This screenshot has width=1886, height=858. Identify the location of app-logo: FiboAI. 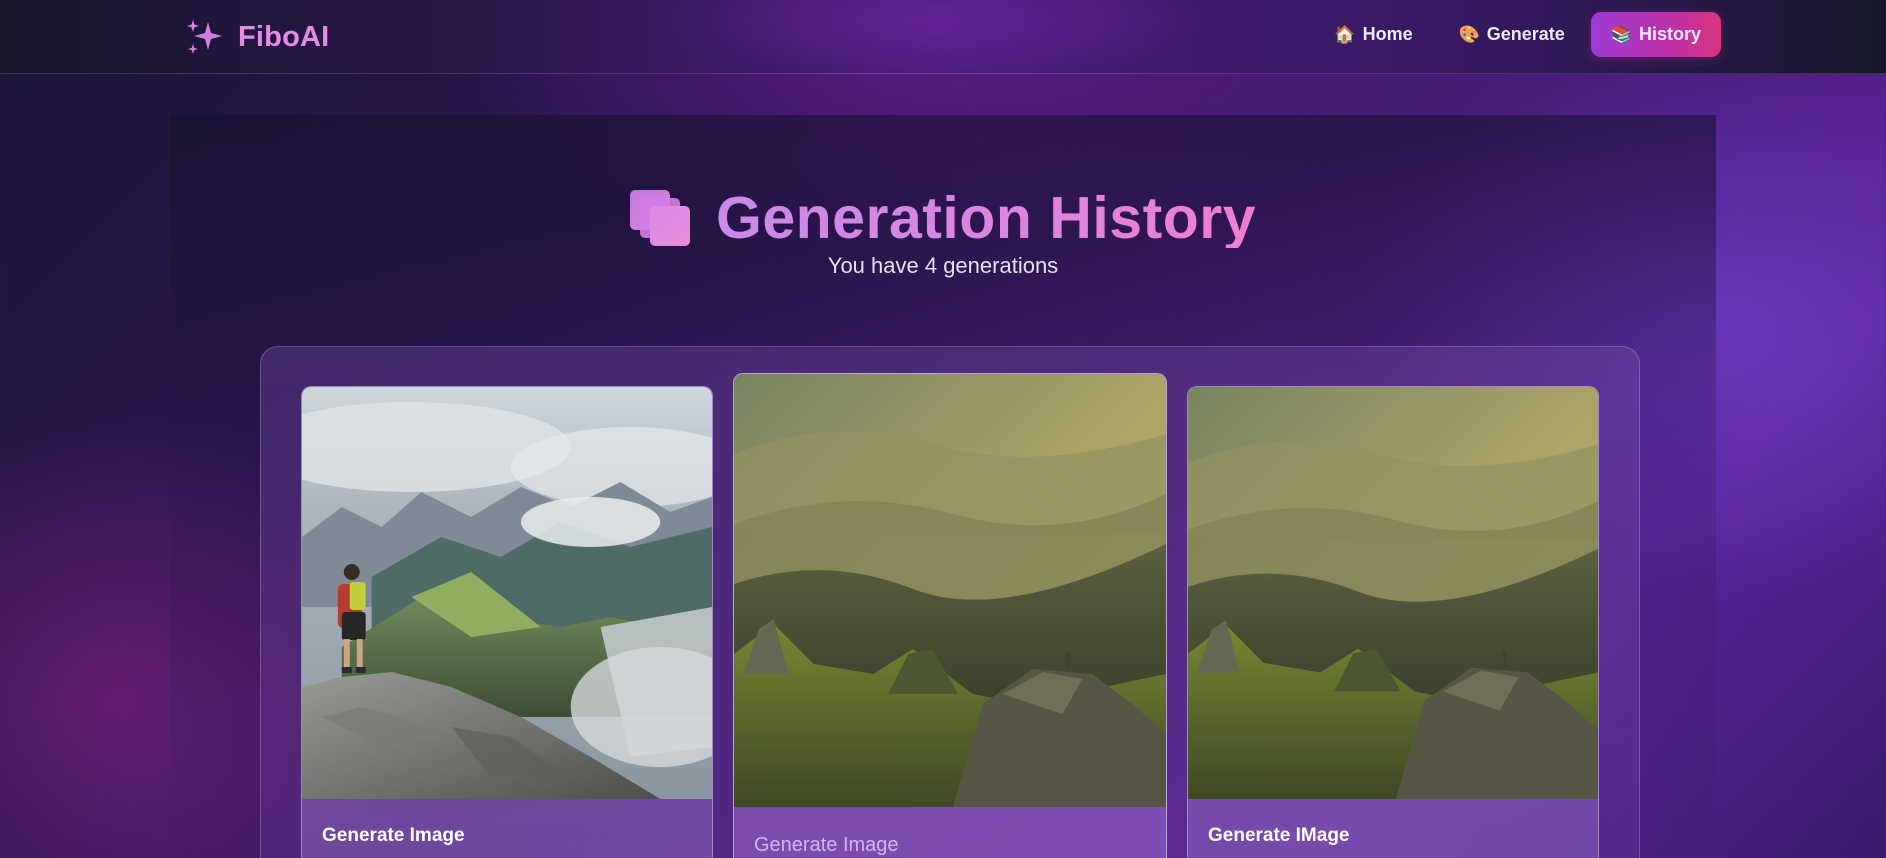
(256, 37).